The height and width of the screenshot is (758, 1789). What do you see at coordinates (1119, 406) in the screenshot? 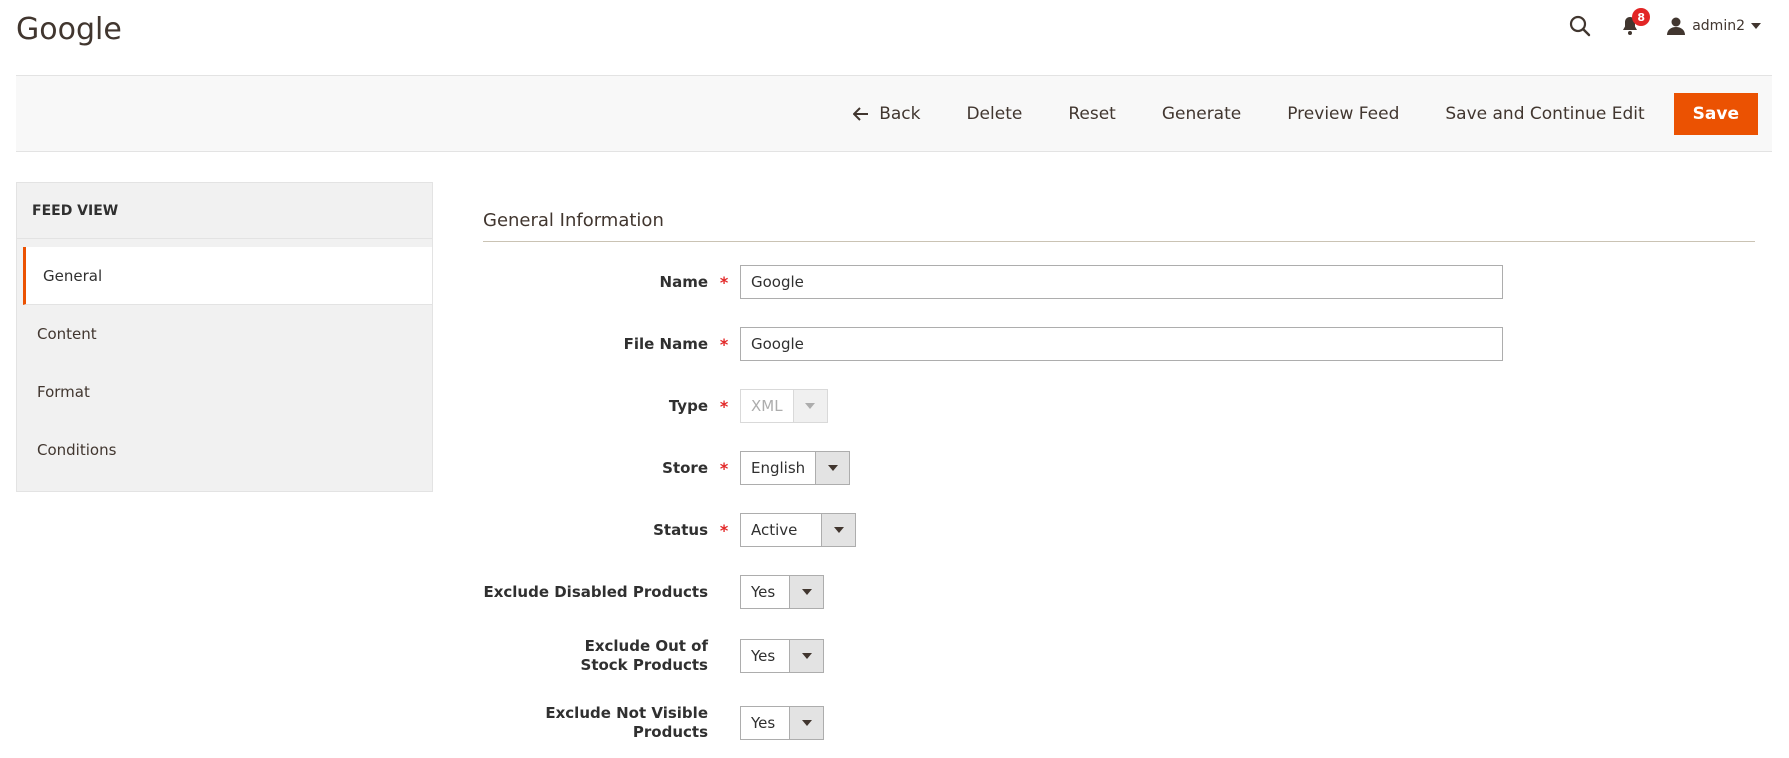
I see `field-type: Type * XML` at bounding box center [1119, 406].